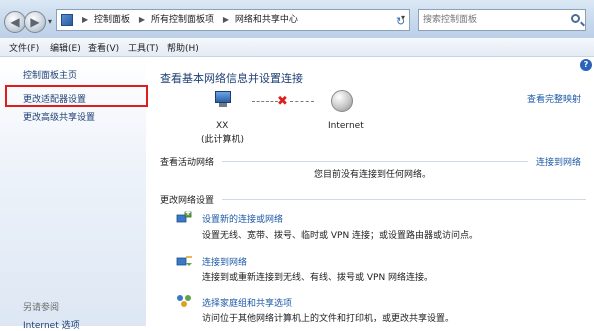 This screenshot has height=331, width=594. Describe the element at coordinates (224, 261) in the screenshot. I see `connect-to-network-task-link: 连接到网络` at that location.